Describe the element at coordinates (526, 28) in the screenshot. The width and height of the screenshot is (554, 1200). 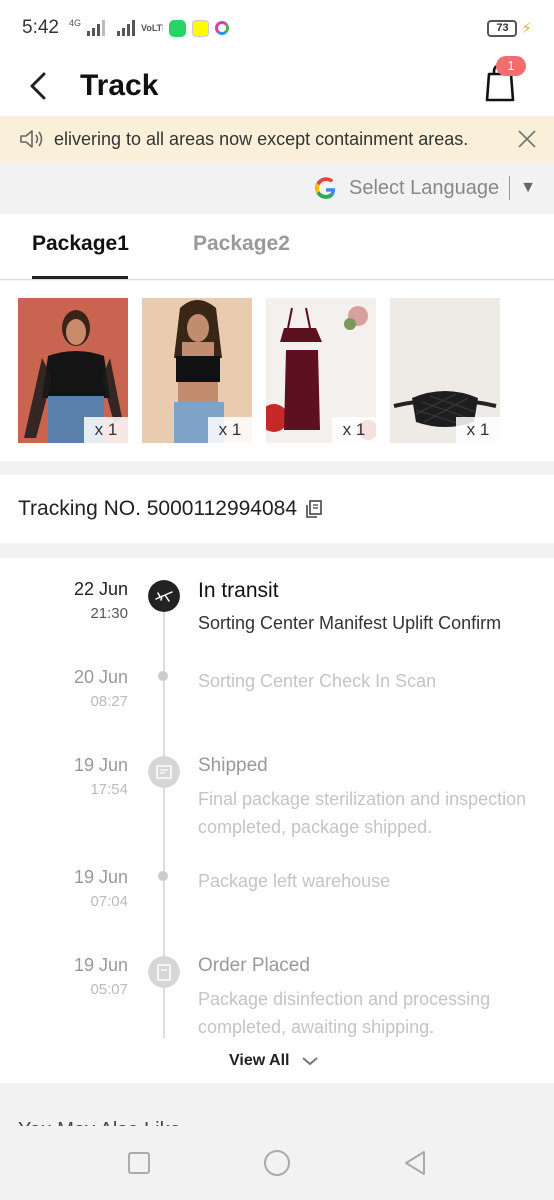
I see `charging-icon: ⚡` at that location.